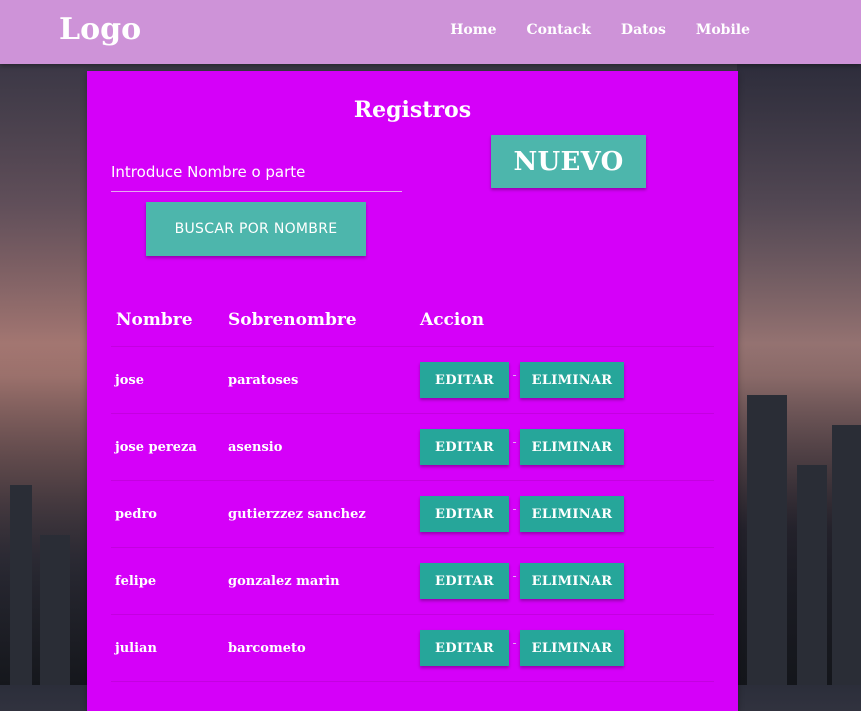  Describe the element at coordinates (412, 581) in the screenshot. I see `table-row: felipe gonzalez marin EDITAR - ELIMINAR` at that location.